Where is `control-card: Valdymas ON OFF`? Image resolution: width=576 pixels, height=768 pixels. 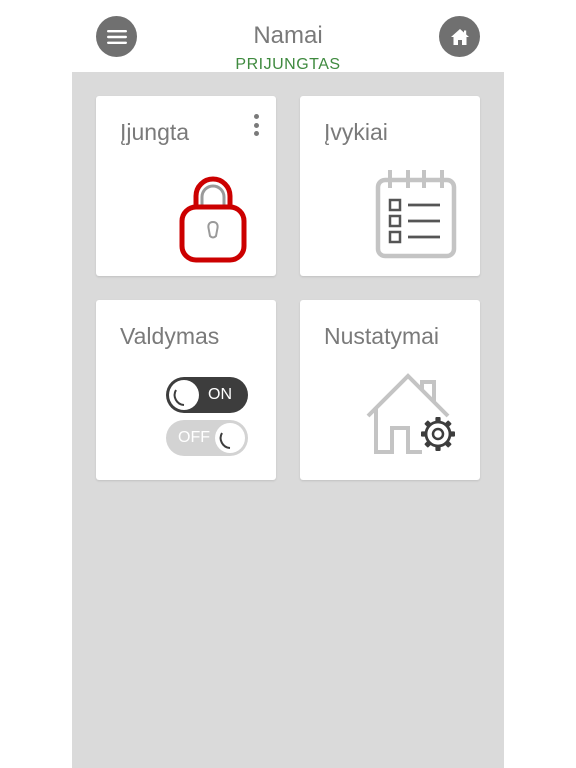
control-card: Valdymas ON OFF is located at coordinates (186, 390).